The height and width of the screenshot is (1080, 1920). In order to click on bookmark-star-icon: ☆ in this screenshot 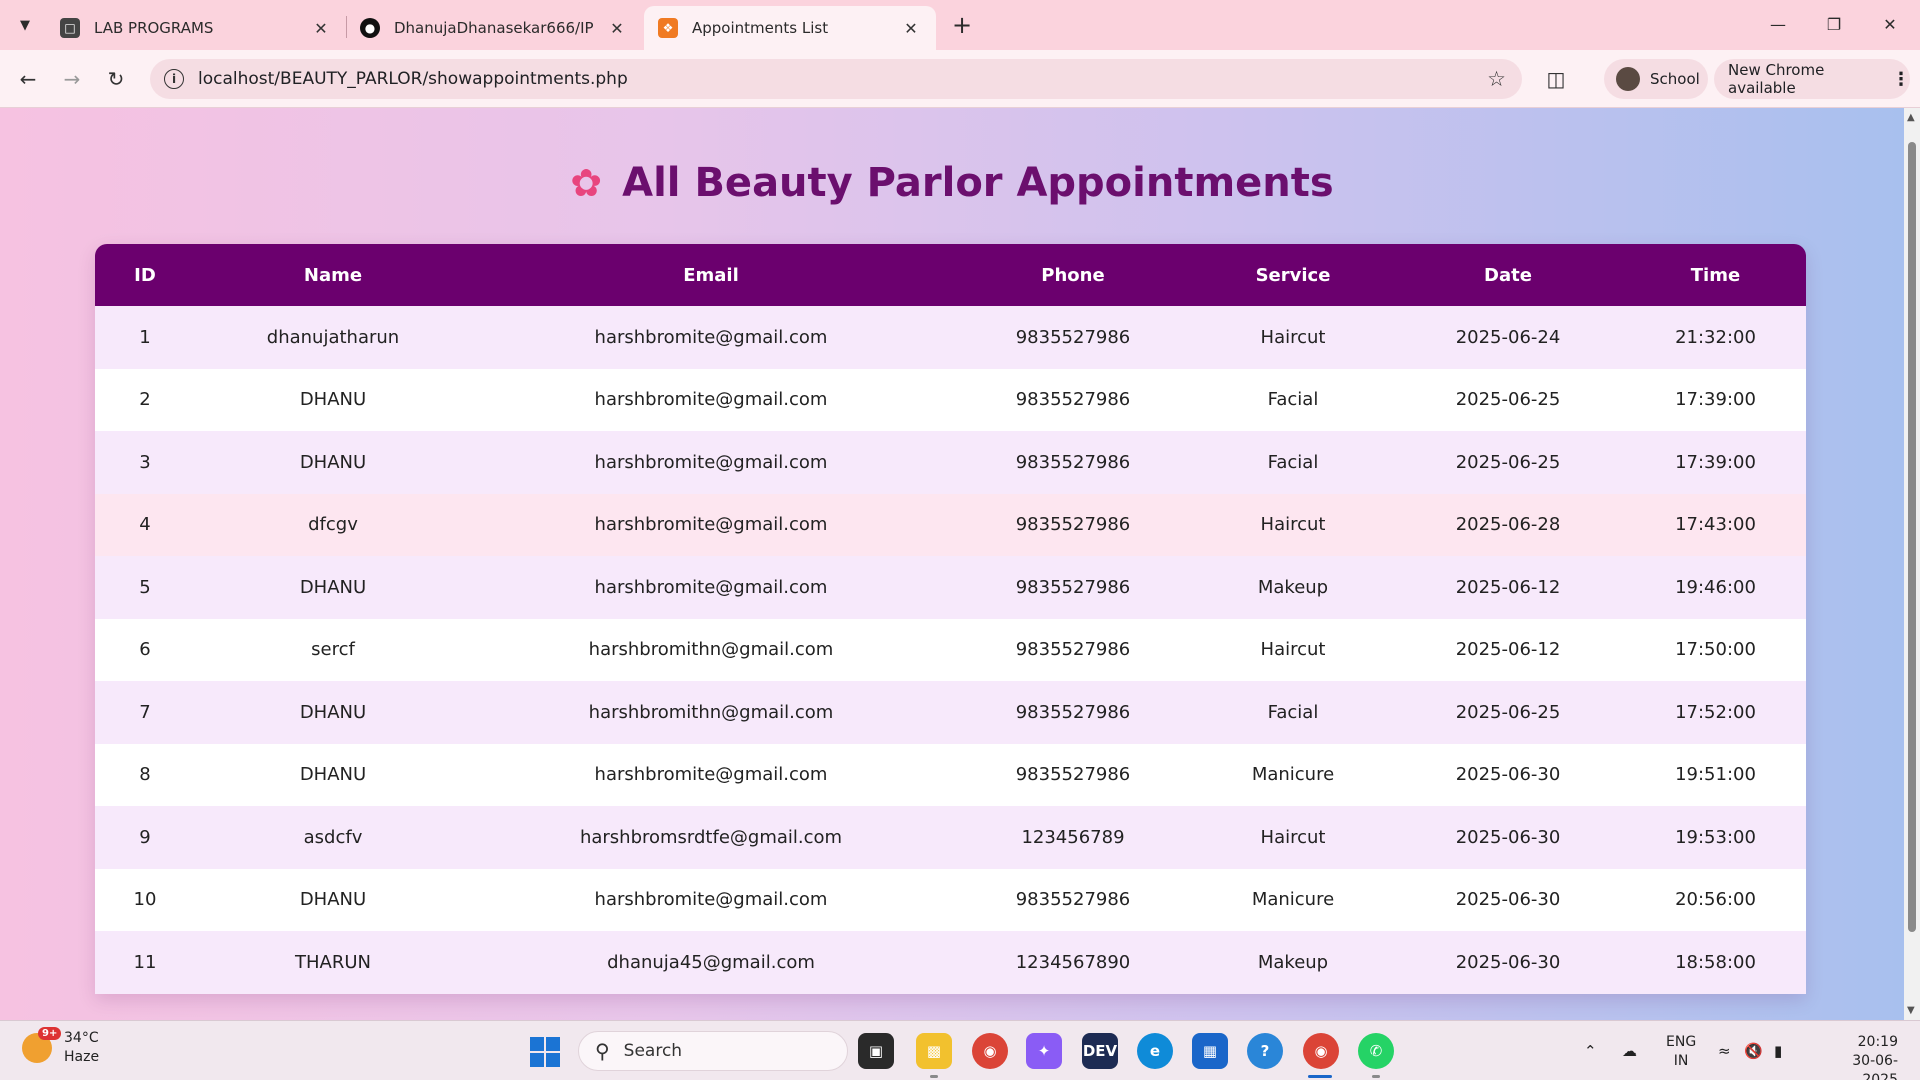, I will do `click(1496, 79)`.